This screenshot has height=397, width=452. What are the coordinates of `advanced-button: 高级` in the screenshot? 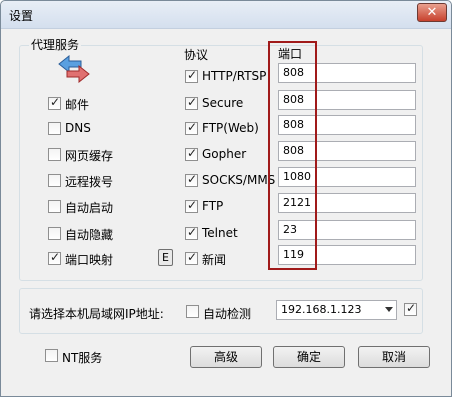 It's located at (226, 357).